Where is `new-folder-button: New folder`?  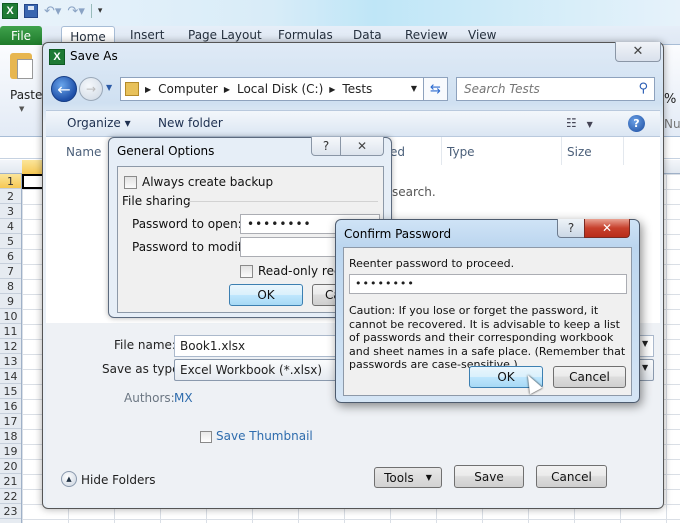 new-folder-button: New folder is located at coordinates (190, 123).